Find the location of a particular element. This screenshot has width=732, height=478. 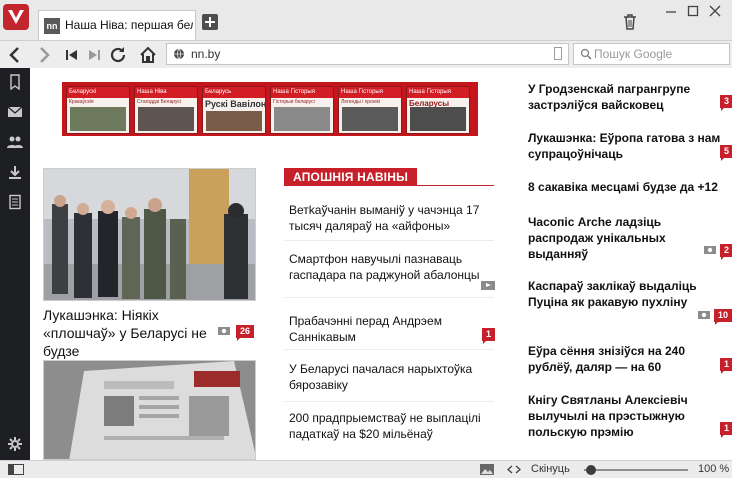

vivaldi-logo-icon is located at coordinates (16, 17).